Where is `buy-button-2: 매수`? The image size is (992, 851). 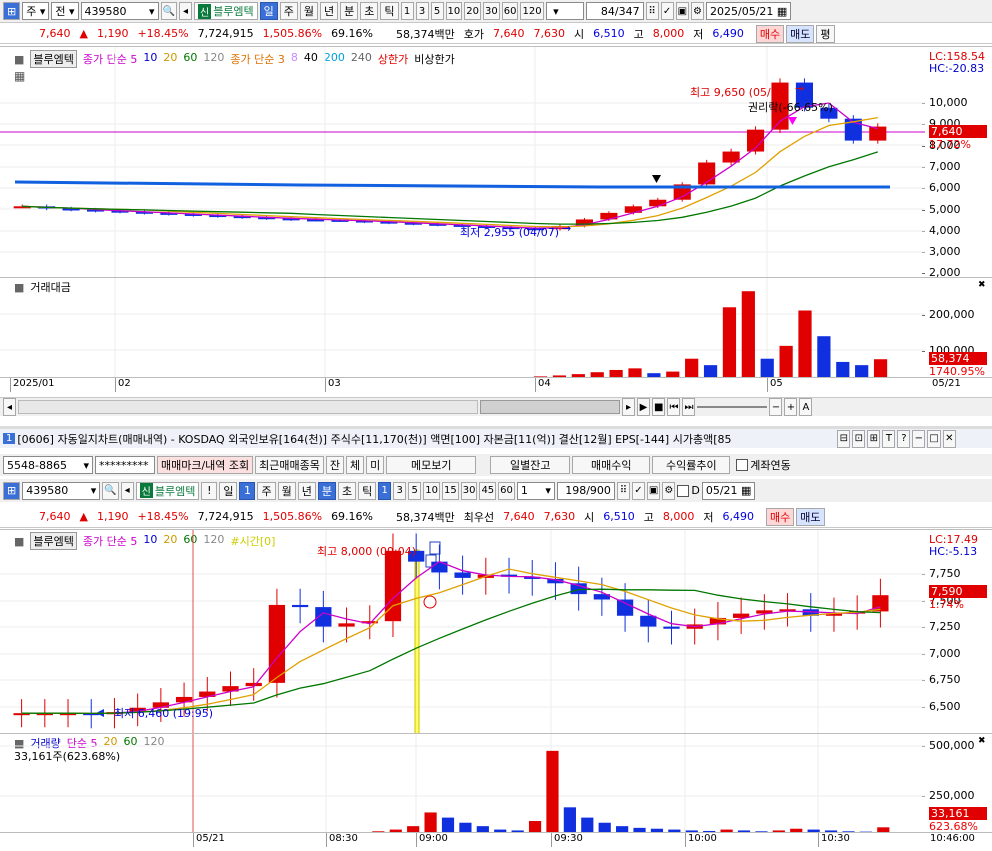 buy-button-2: 매수 is located at coordinates (780, 516).